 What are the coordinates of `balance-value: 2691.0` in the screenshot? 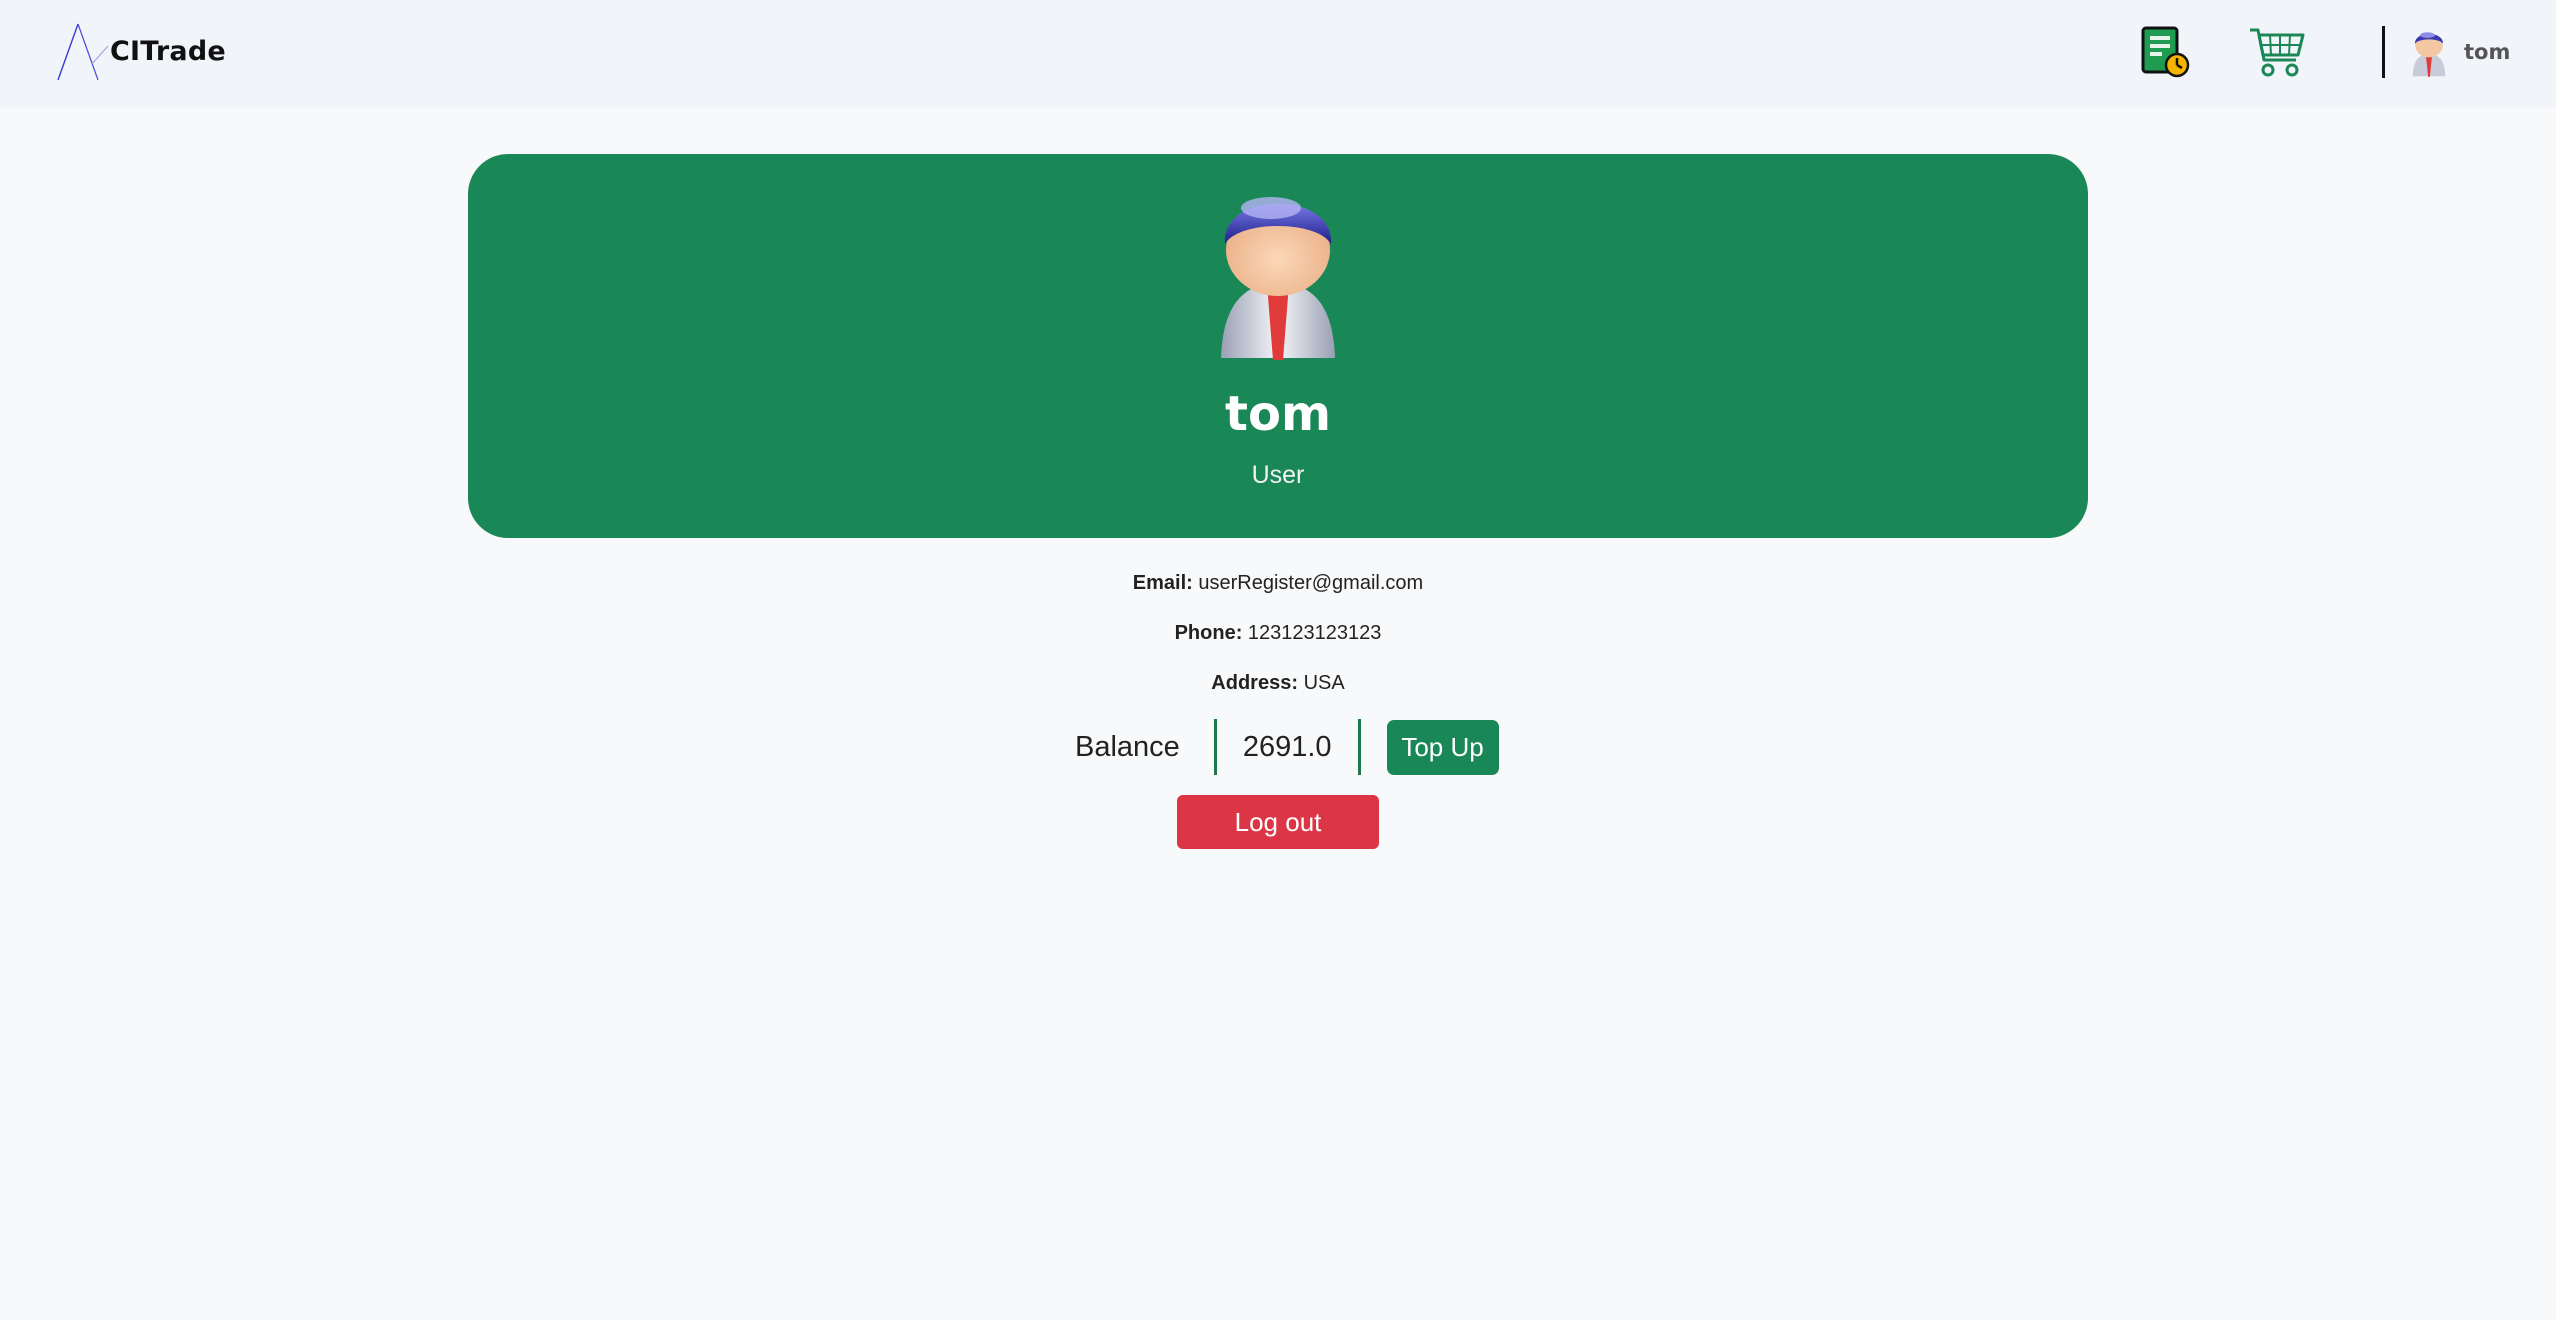 It's located at (1287, 746).